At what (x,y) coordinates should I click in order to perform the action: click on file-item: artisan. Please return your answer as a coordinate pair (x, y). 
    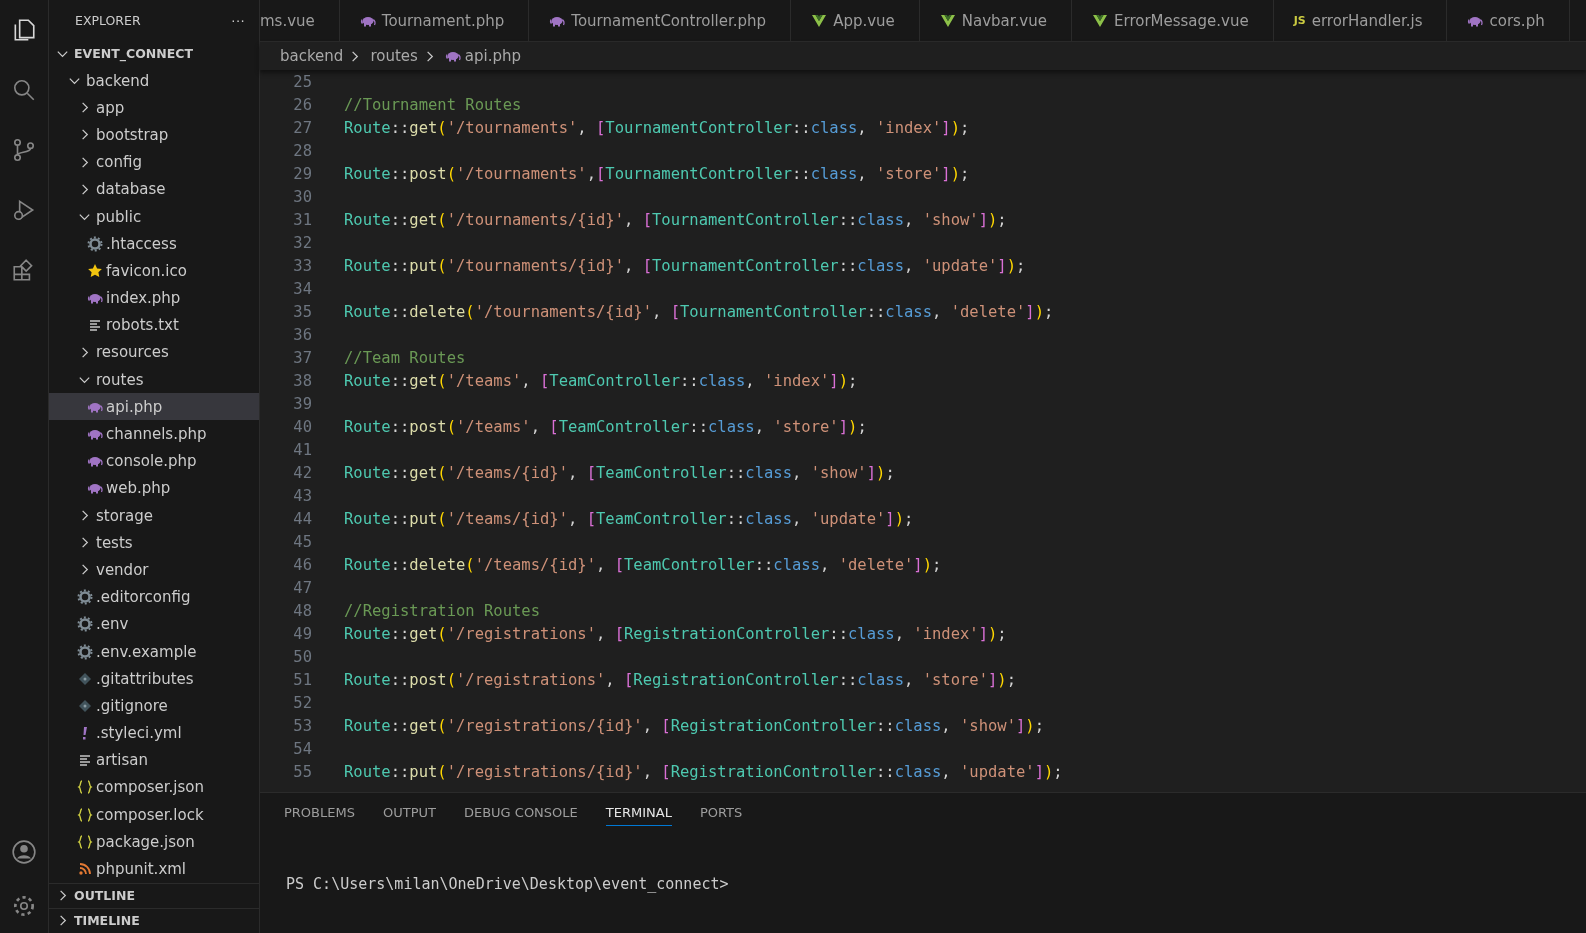
    Looking at the image, I should click on (154, 760).